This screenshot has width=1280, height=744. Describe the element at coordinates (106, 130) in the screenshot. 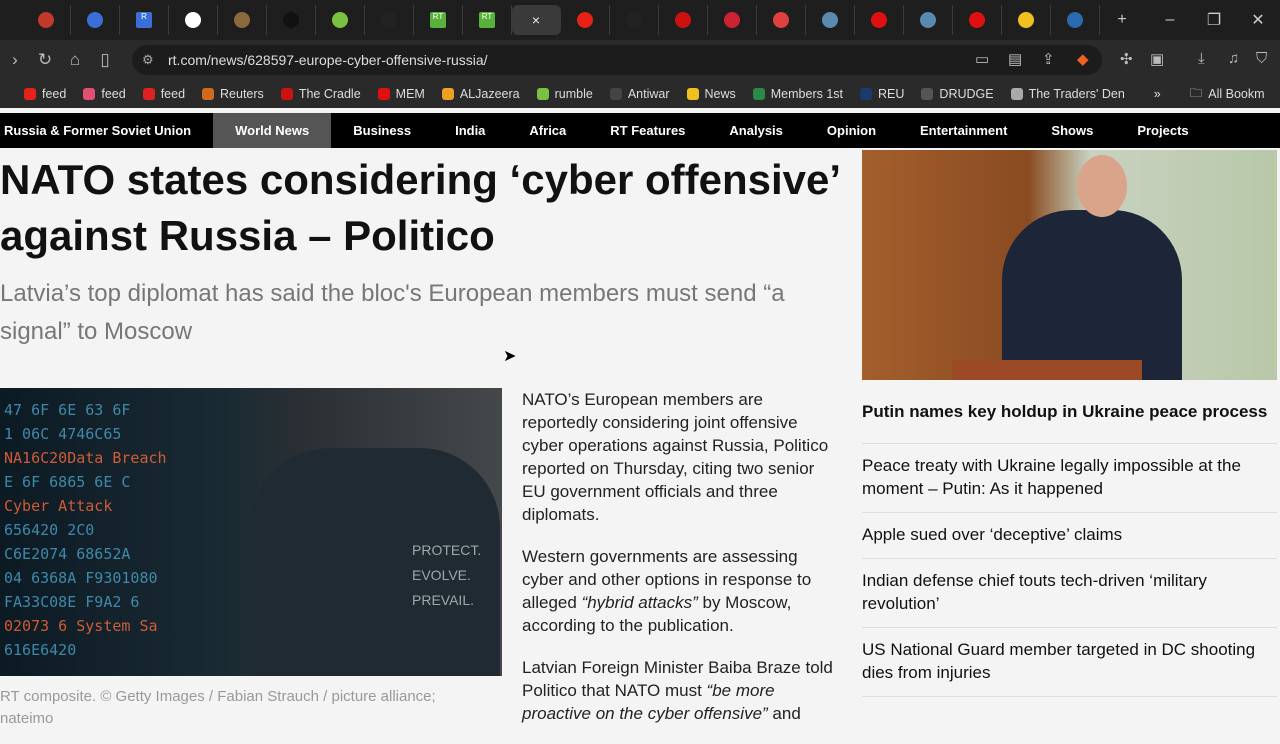

I see `nav-item: Russia & Former Soviet Union` at that location.